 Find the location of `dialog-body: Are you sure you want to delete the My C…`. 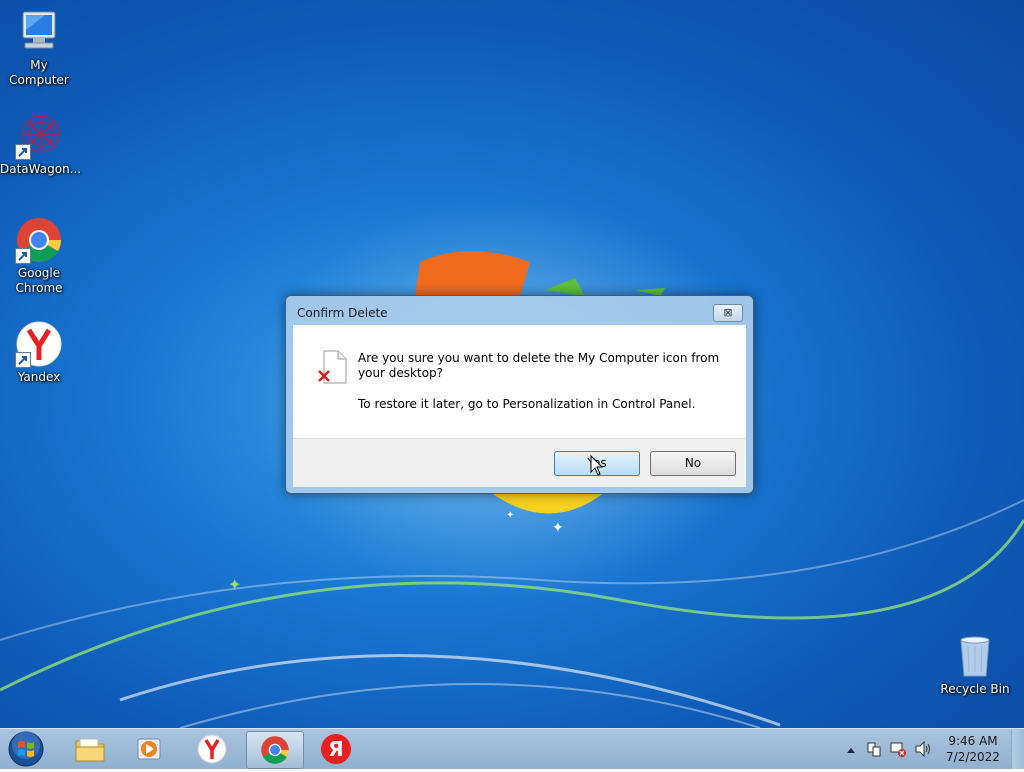

dialog-body: Are you sure you want to delete the My C… is located at coordinates (519, 381).